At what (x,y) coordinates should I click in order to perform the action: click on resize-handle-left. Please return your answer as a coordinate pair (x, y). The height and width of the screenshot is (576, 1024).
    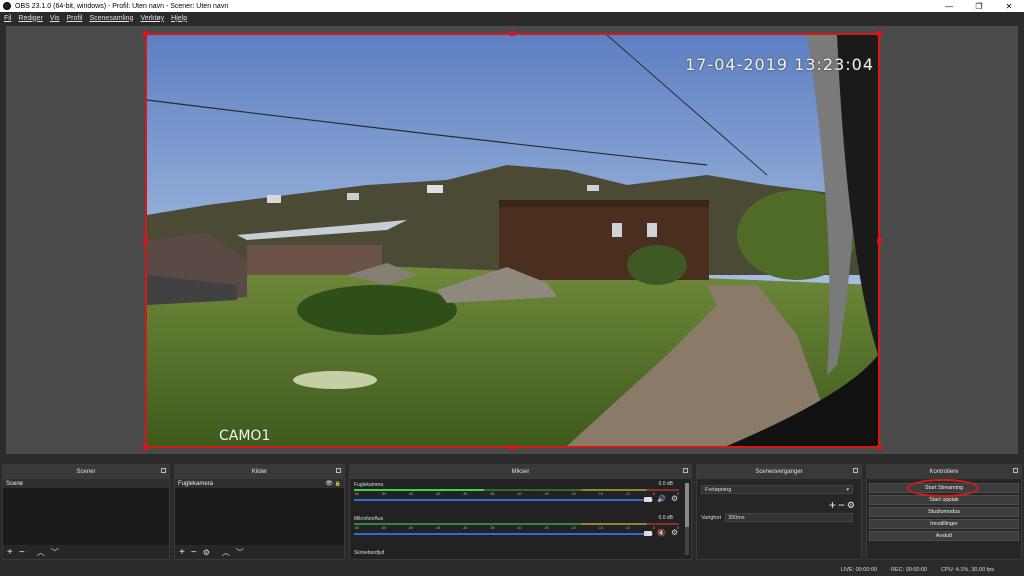
    Looking at the image, I should click on (145, 240).